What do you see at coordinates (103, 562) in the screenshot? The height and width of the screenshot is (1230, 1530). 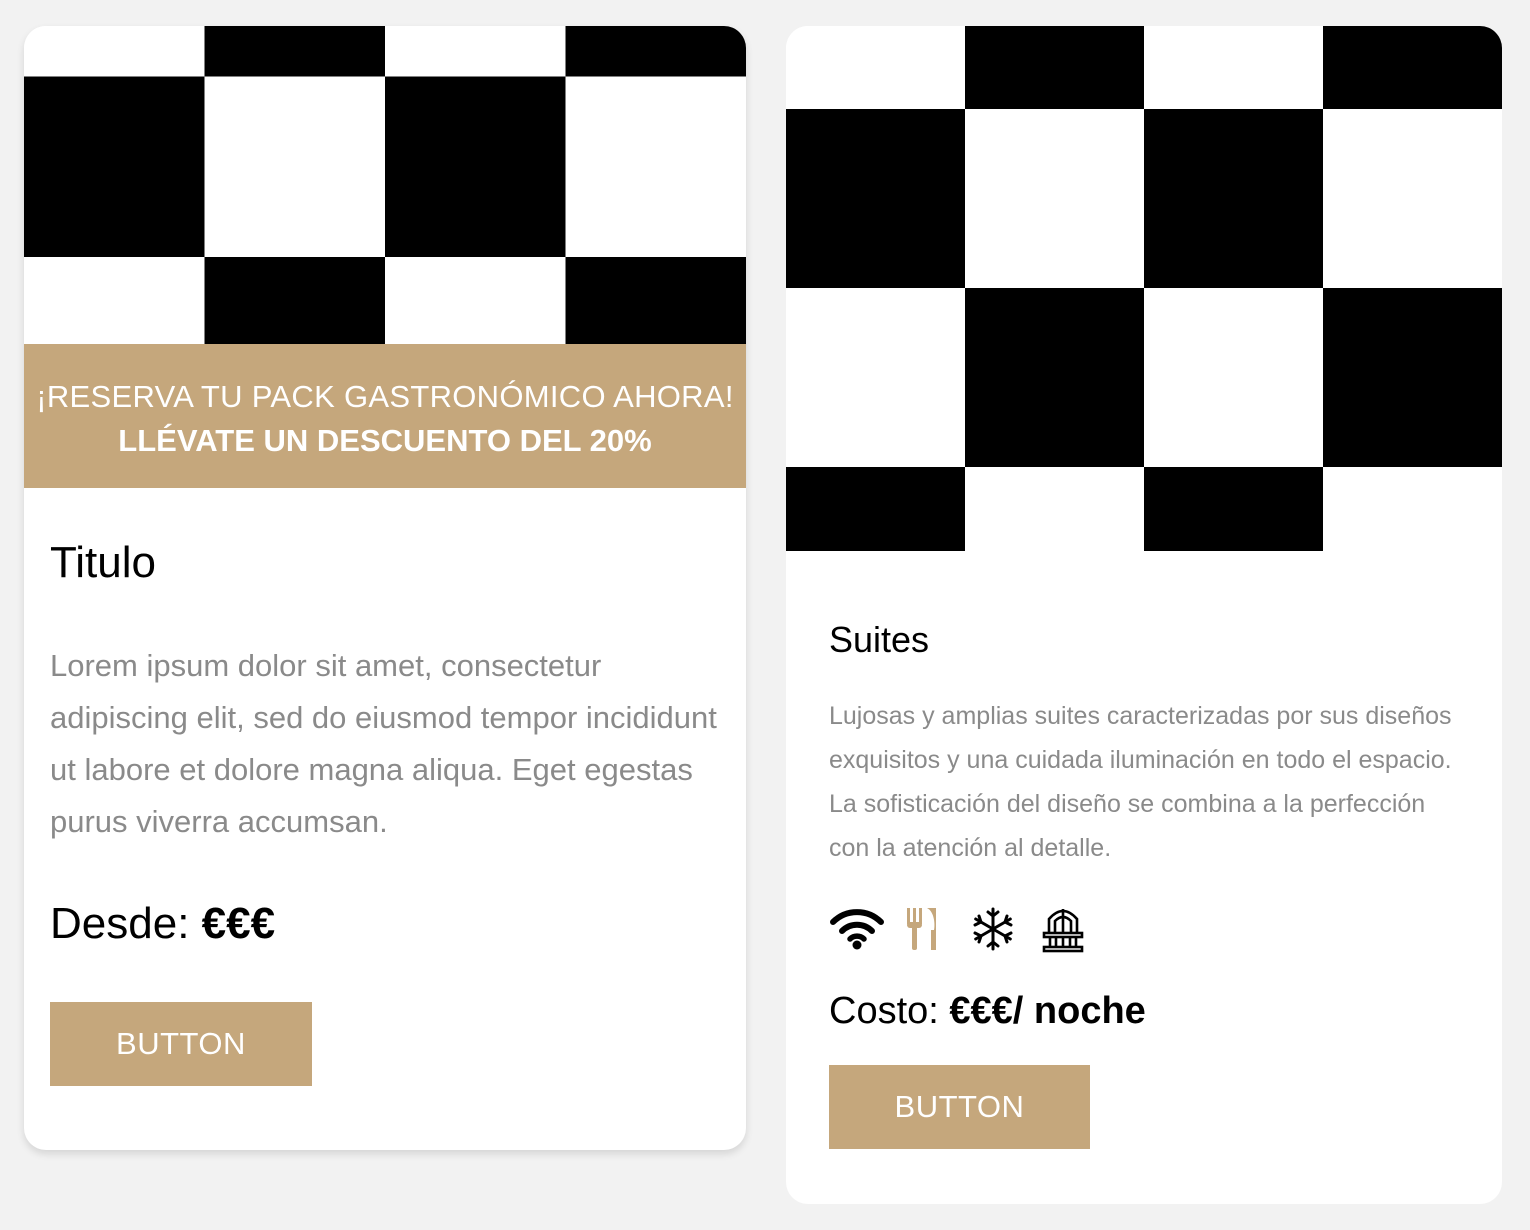 I see `card-title: Titulo` at bounding box center [103, 562].